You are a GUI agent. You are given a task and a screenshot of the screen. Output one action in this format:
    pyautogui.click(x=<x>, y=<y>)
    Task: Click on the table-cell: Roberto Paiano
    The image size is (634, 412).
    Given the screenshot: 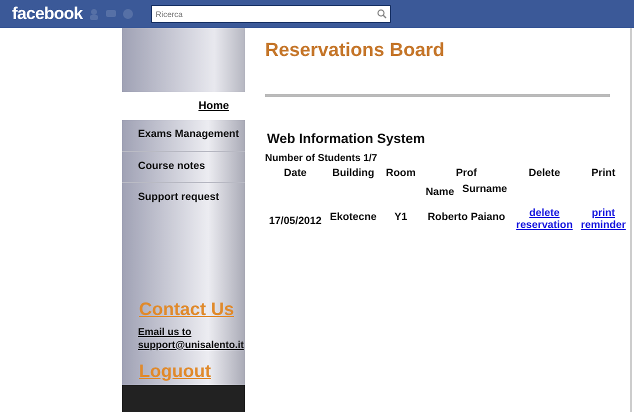 What is the action you would take?
    pyautogui.click(x=467, y=217)
    